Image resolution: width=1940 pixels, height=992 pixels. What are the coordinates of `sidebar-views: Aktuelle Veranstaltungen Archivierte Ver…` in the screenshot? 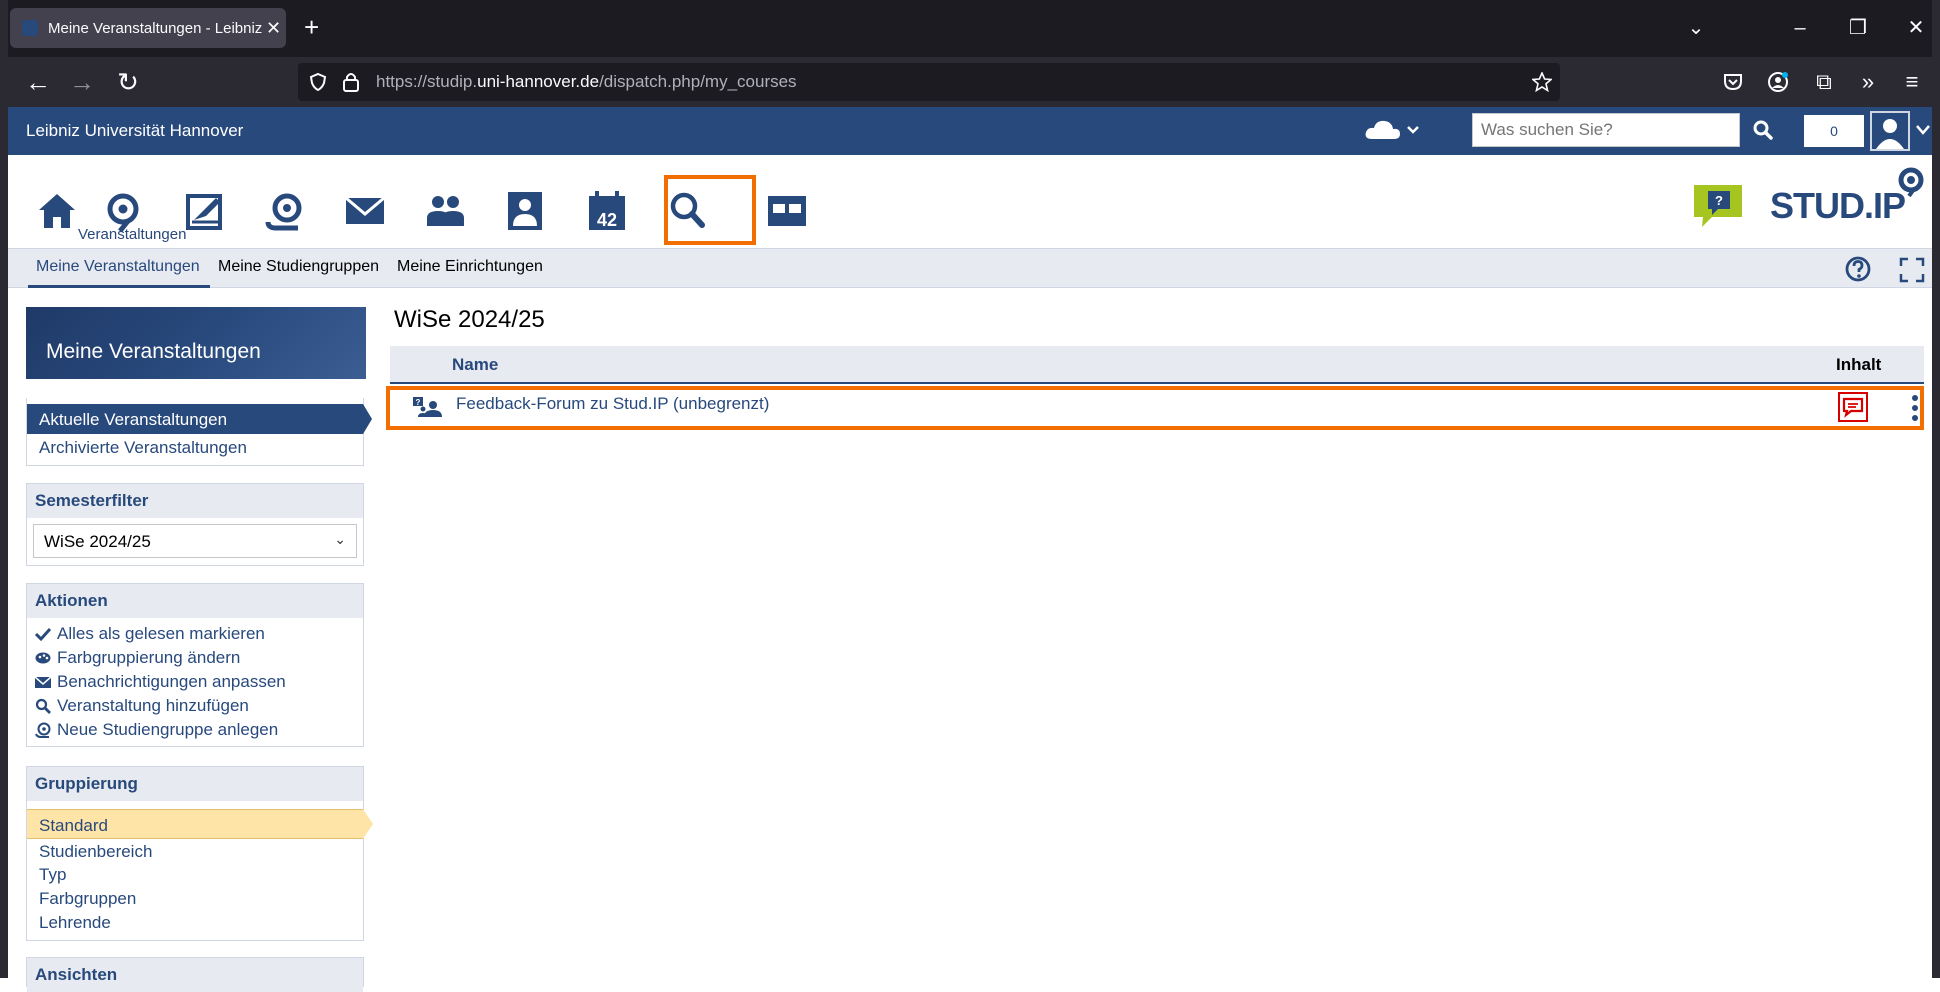 It's located at (199, 432).